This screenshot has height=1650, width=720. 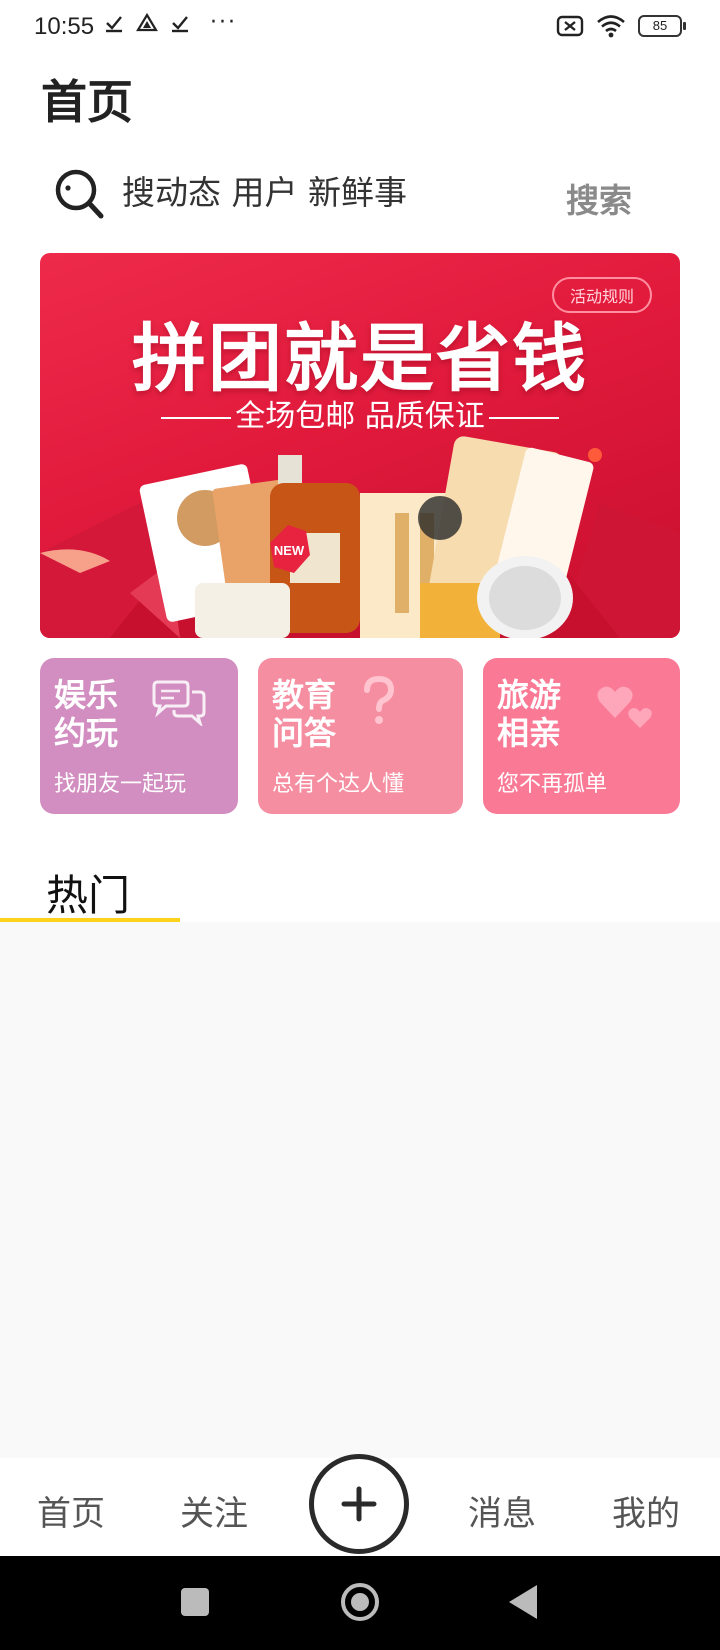 I want to click on search-input, so click(x=332, y=192).